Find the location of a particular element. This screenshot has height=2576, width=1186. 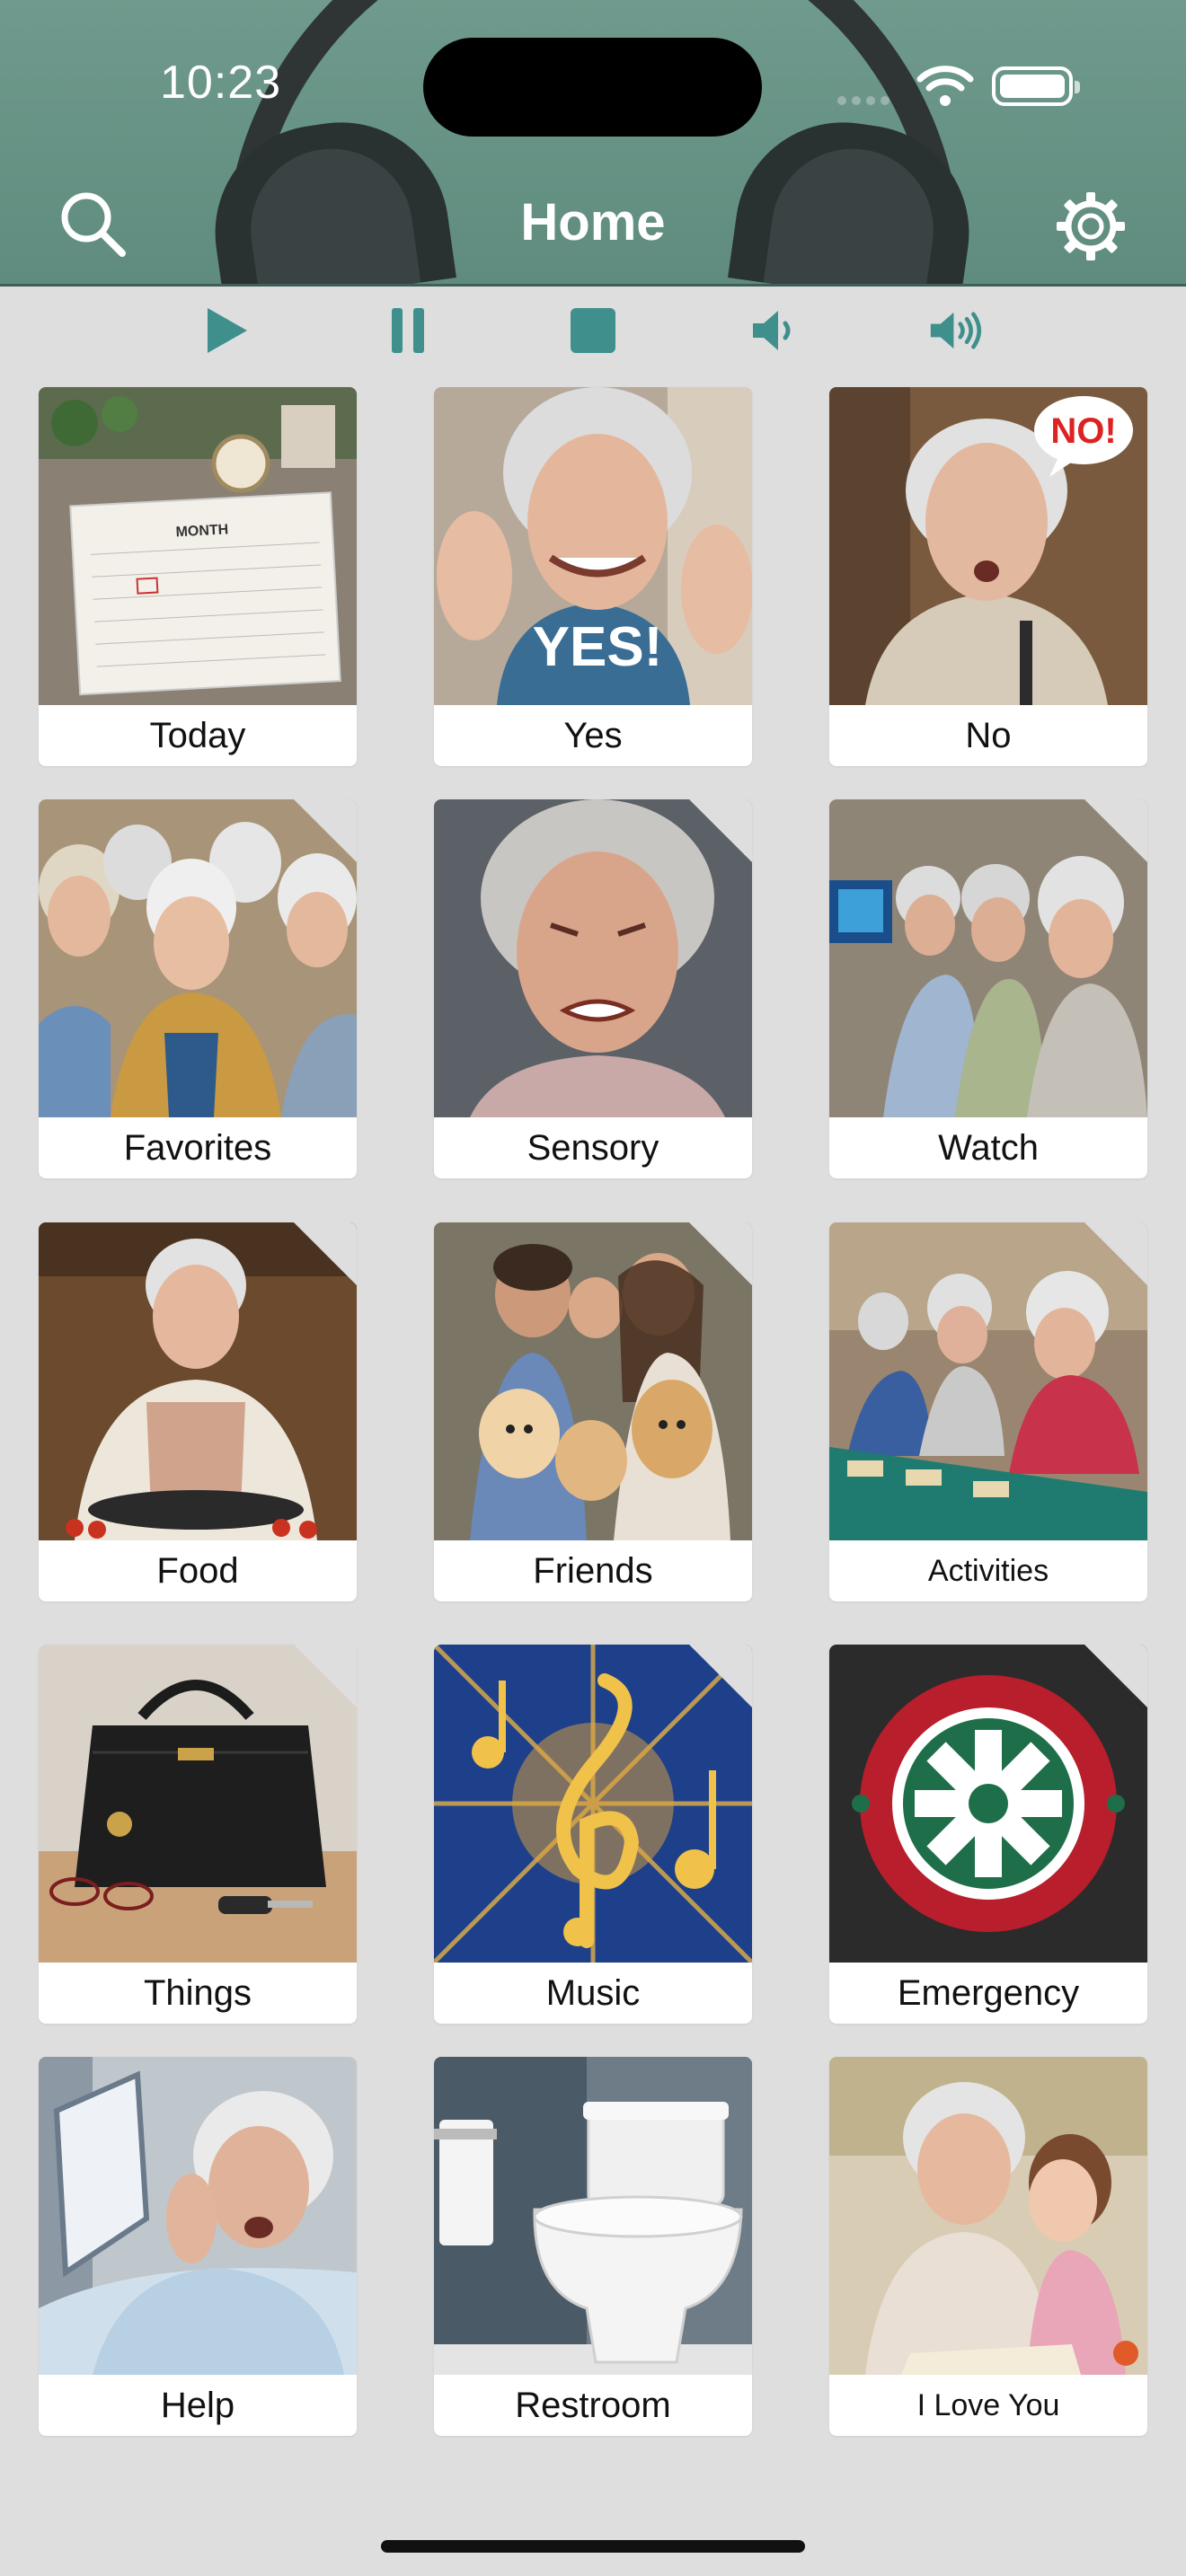

calendar-month-text: MONTH is located at coordinates (201, 531).